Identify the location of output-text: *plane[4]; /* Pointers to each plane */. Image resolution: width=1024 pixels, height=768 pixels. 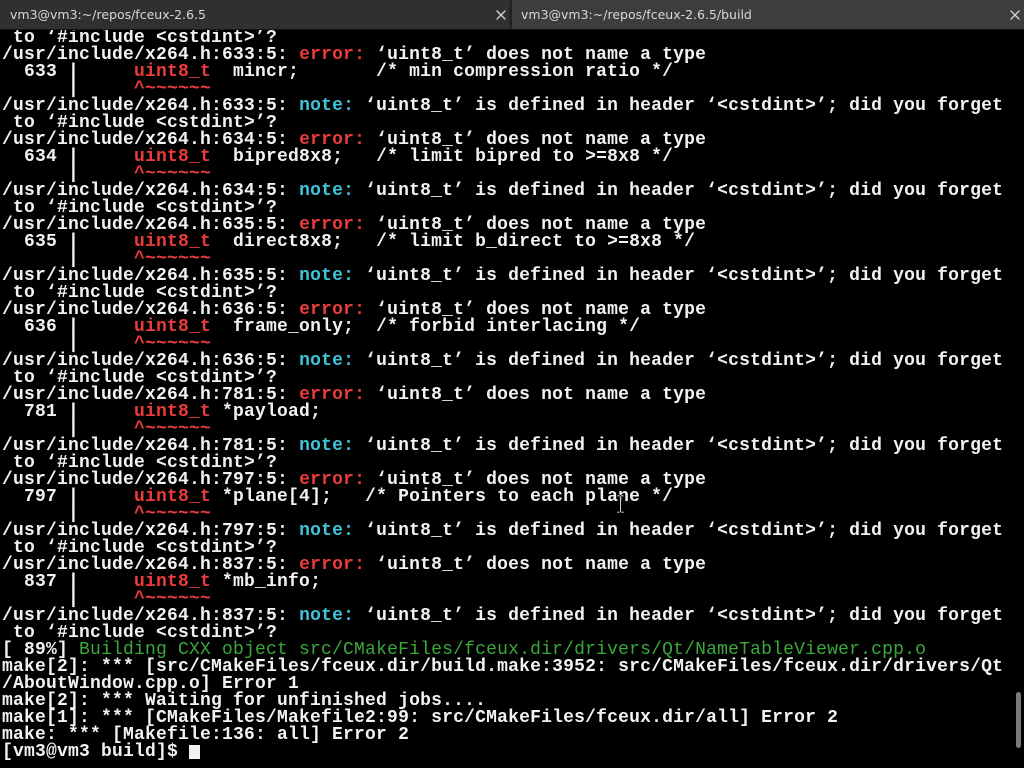
(442, 497).